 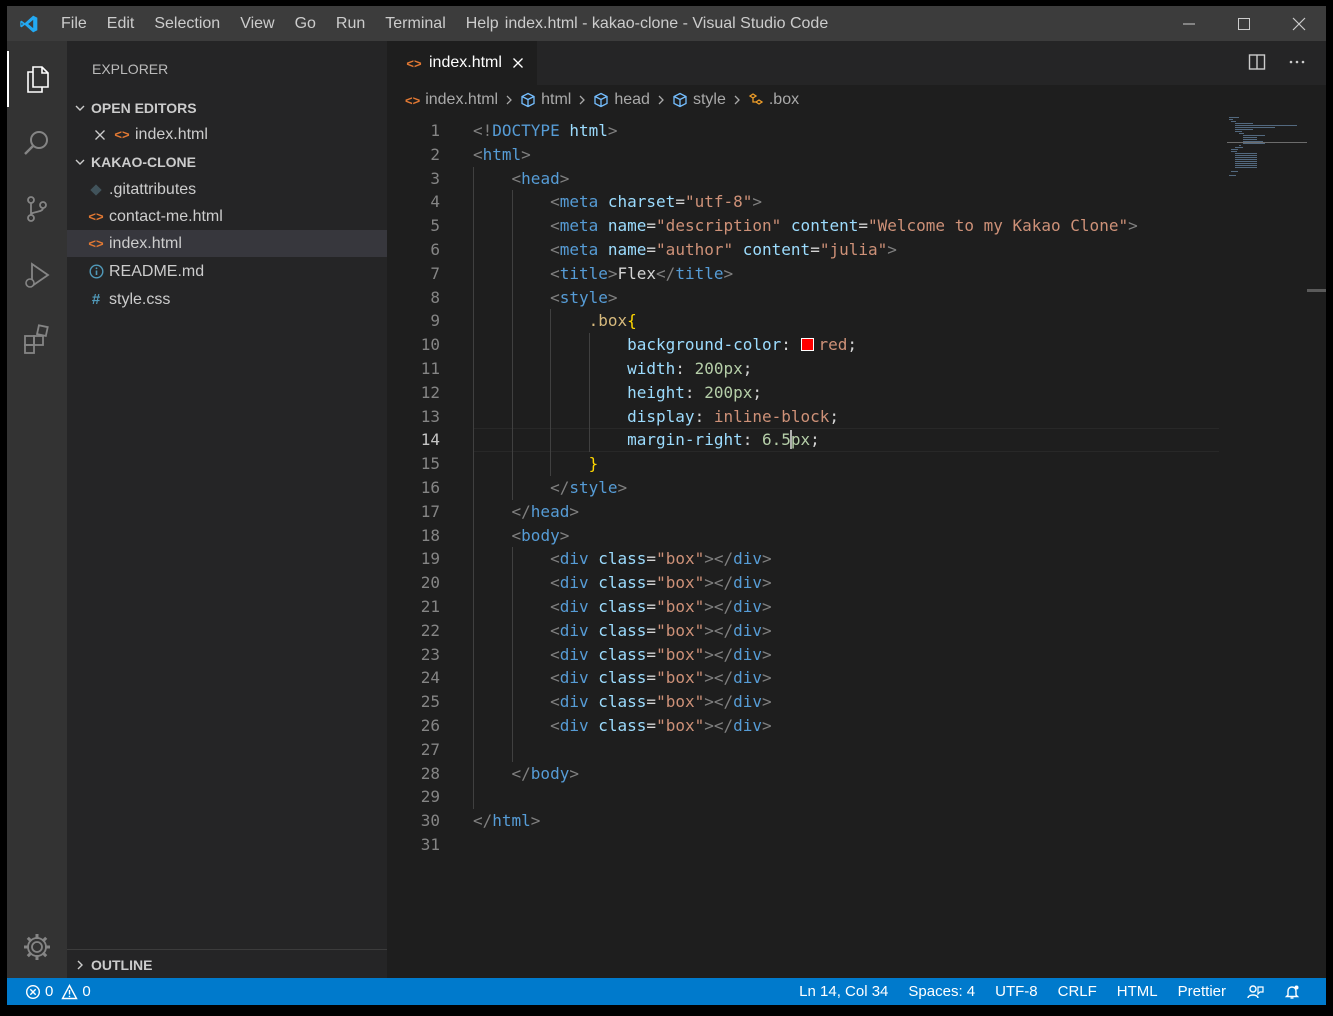 What do you see at coordinates (37, 209) in the screenshot?
I see `source-control-activity-button` at bounding box center [37, 209].